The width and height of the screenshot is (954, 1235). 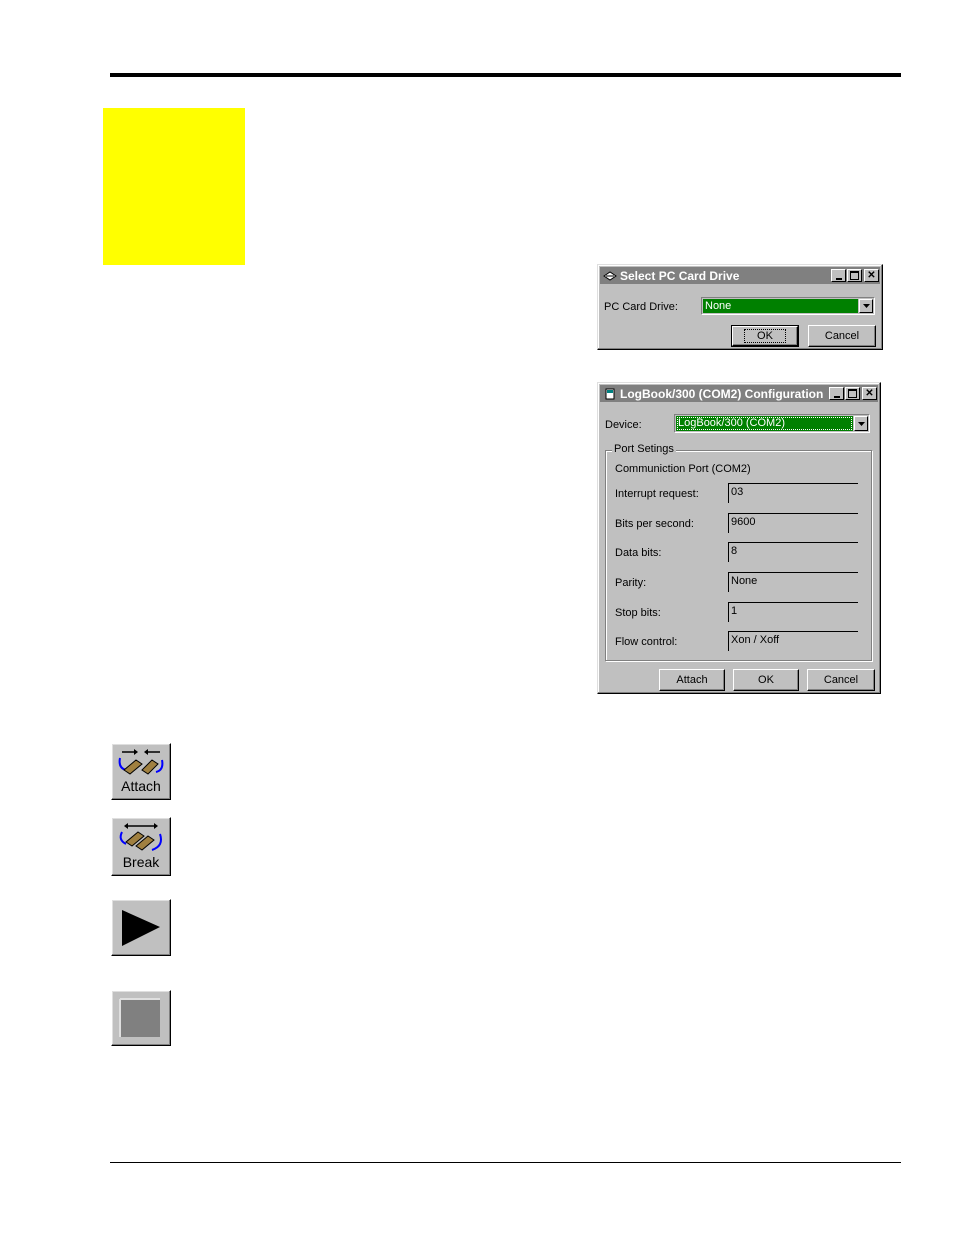 What do you see at coordinates (654, 524) in the screenshot?
I see `bits-per-second-label: Bits per second:` at bounding box center [654, 524].